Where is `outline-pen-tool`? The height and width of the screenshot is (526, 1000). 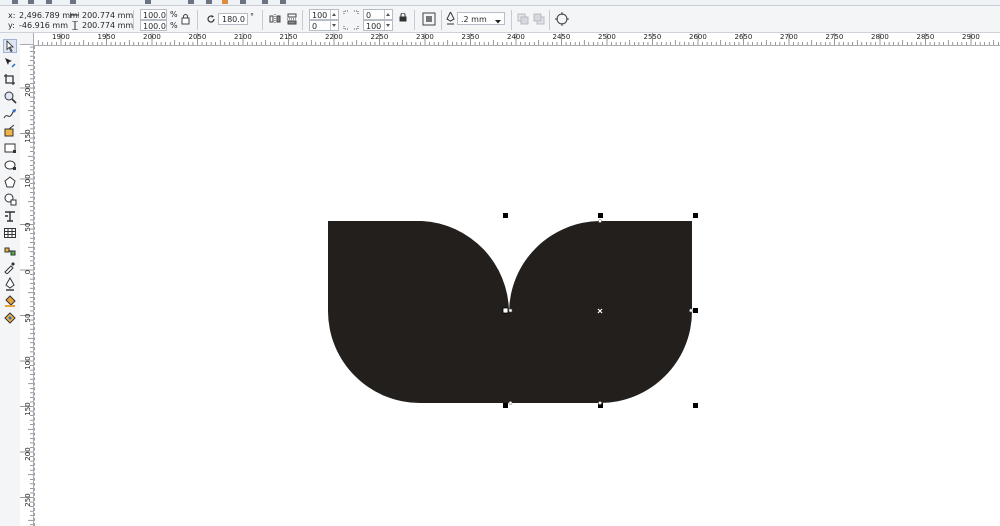
outline-pen-tool is located at coordinates (10, 284).